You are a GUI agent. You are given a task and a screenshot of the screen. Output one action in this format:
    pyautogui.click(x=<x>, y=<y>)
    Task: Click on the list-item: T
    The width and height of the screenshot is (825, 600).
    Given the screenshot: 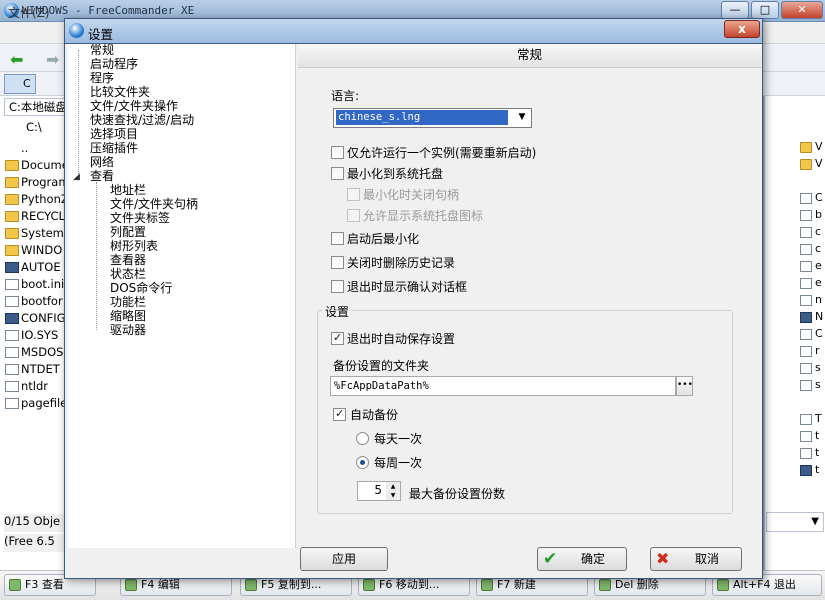 What is the action you would take?
    pyautogui.click(x=811, y=419)
    